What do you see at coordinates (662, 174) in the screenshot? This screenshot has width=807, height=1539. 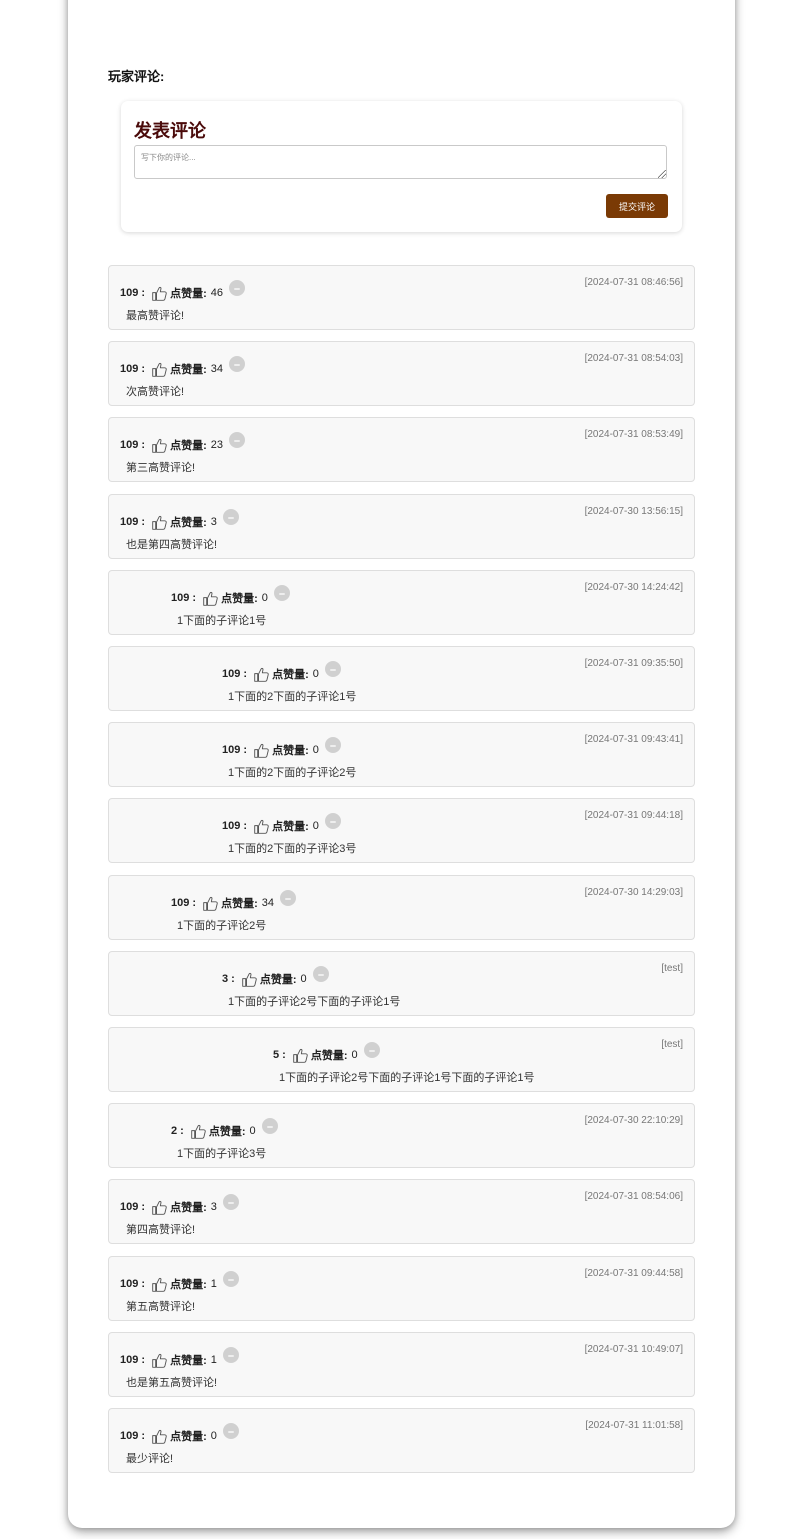 I see `resize-handle-icon` at bounding box center [662, 174].